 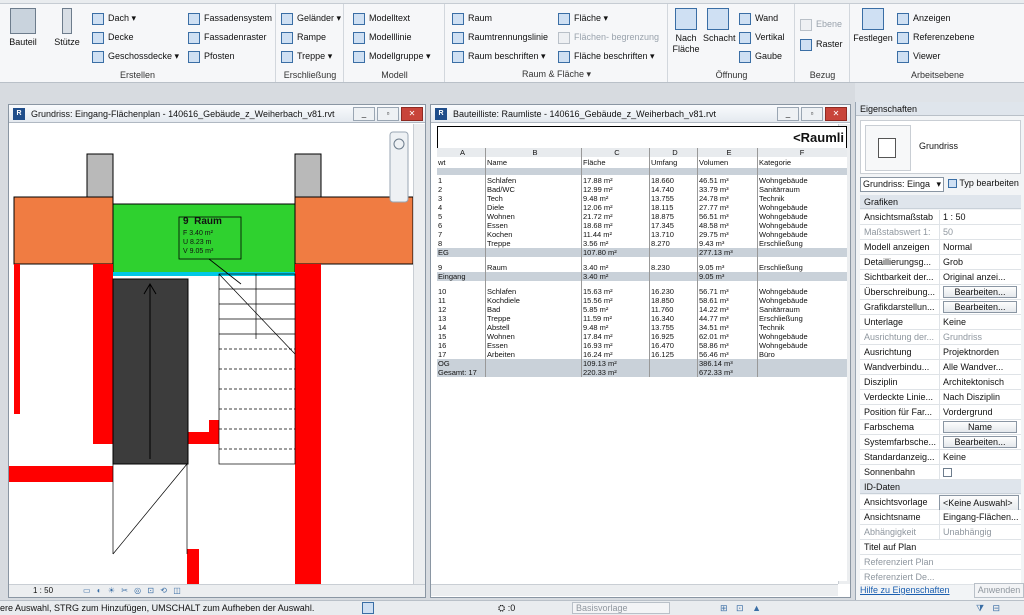 I want to click on property-row: Referenziert Plan, so click(x=940, y=562).